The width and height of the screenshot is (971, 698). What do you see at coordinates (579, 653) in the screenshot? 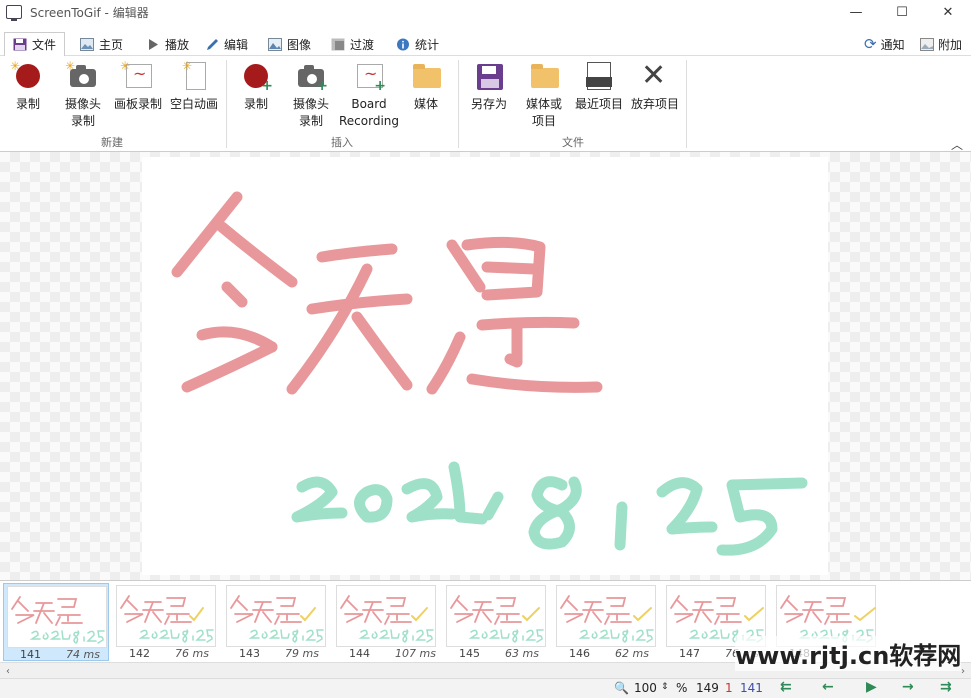
I see `frame-number: 146` at bounding box center [579, 653].